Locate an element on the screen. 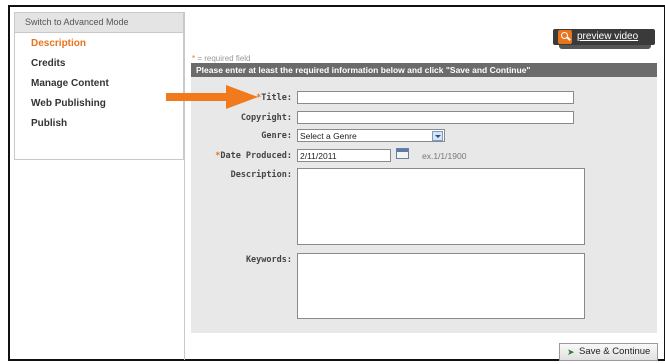 Image resolution: width=665 pixels, height=364 pixels. preview-button-reflection is located at coordinates (605, 47).